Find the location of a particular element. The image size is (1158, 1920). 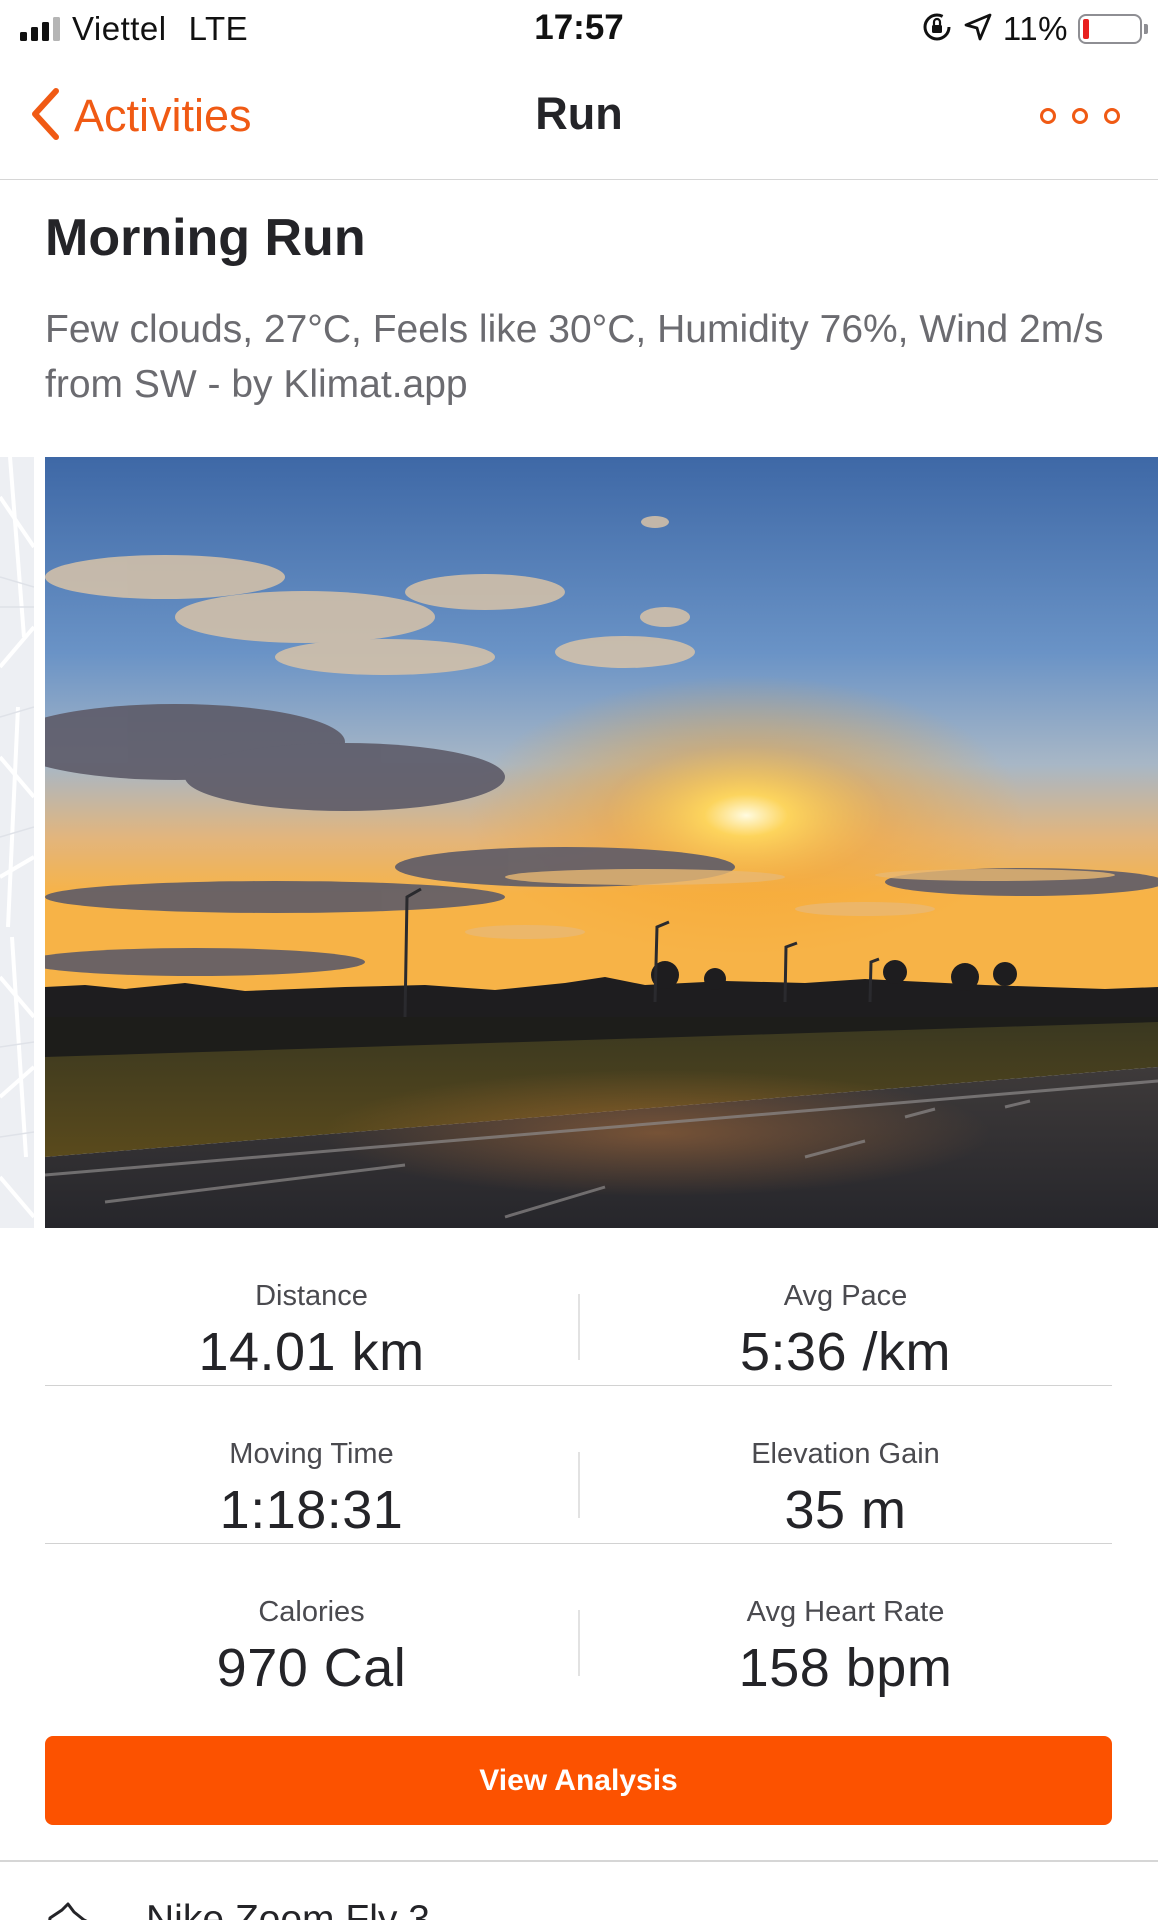

stat-label: Distance is located at coordinates (311, 1296).